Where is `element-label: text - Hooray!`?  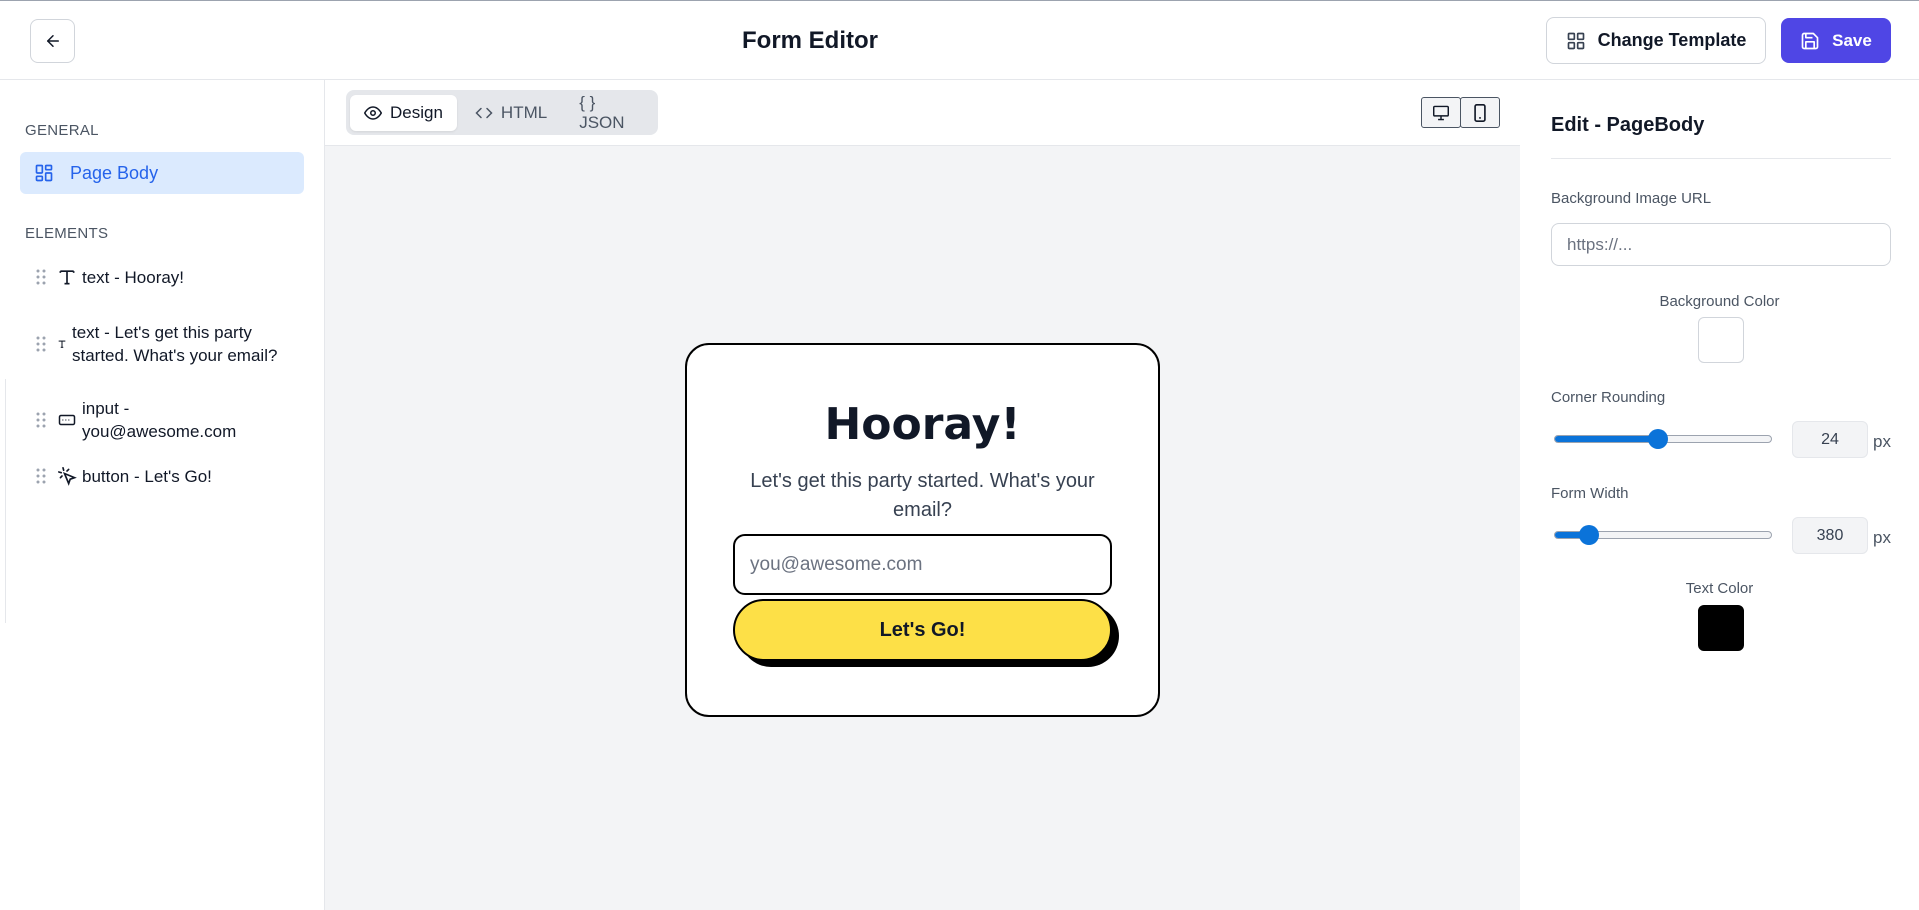 element-label: text - Hooray! is located at coordinates (133, 277).